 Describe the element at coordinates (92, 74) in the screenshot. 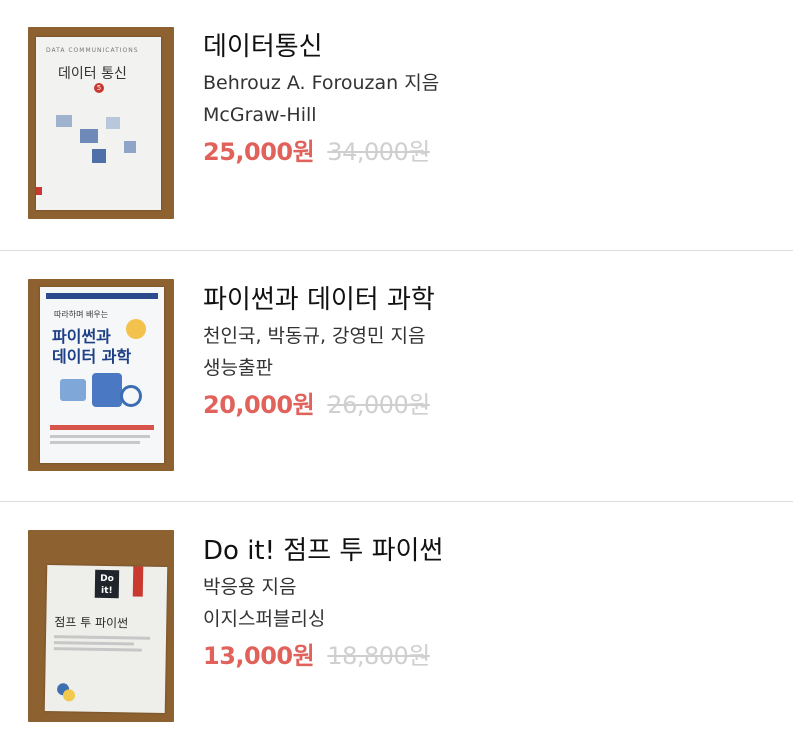

I see `cover-title: 데이터 통신` at that location.